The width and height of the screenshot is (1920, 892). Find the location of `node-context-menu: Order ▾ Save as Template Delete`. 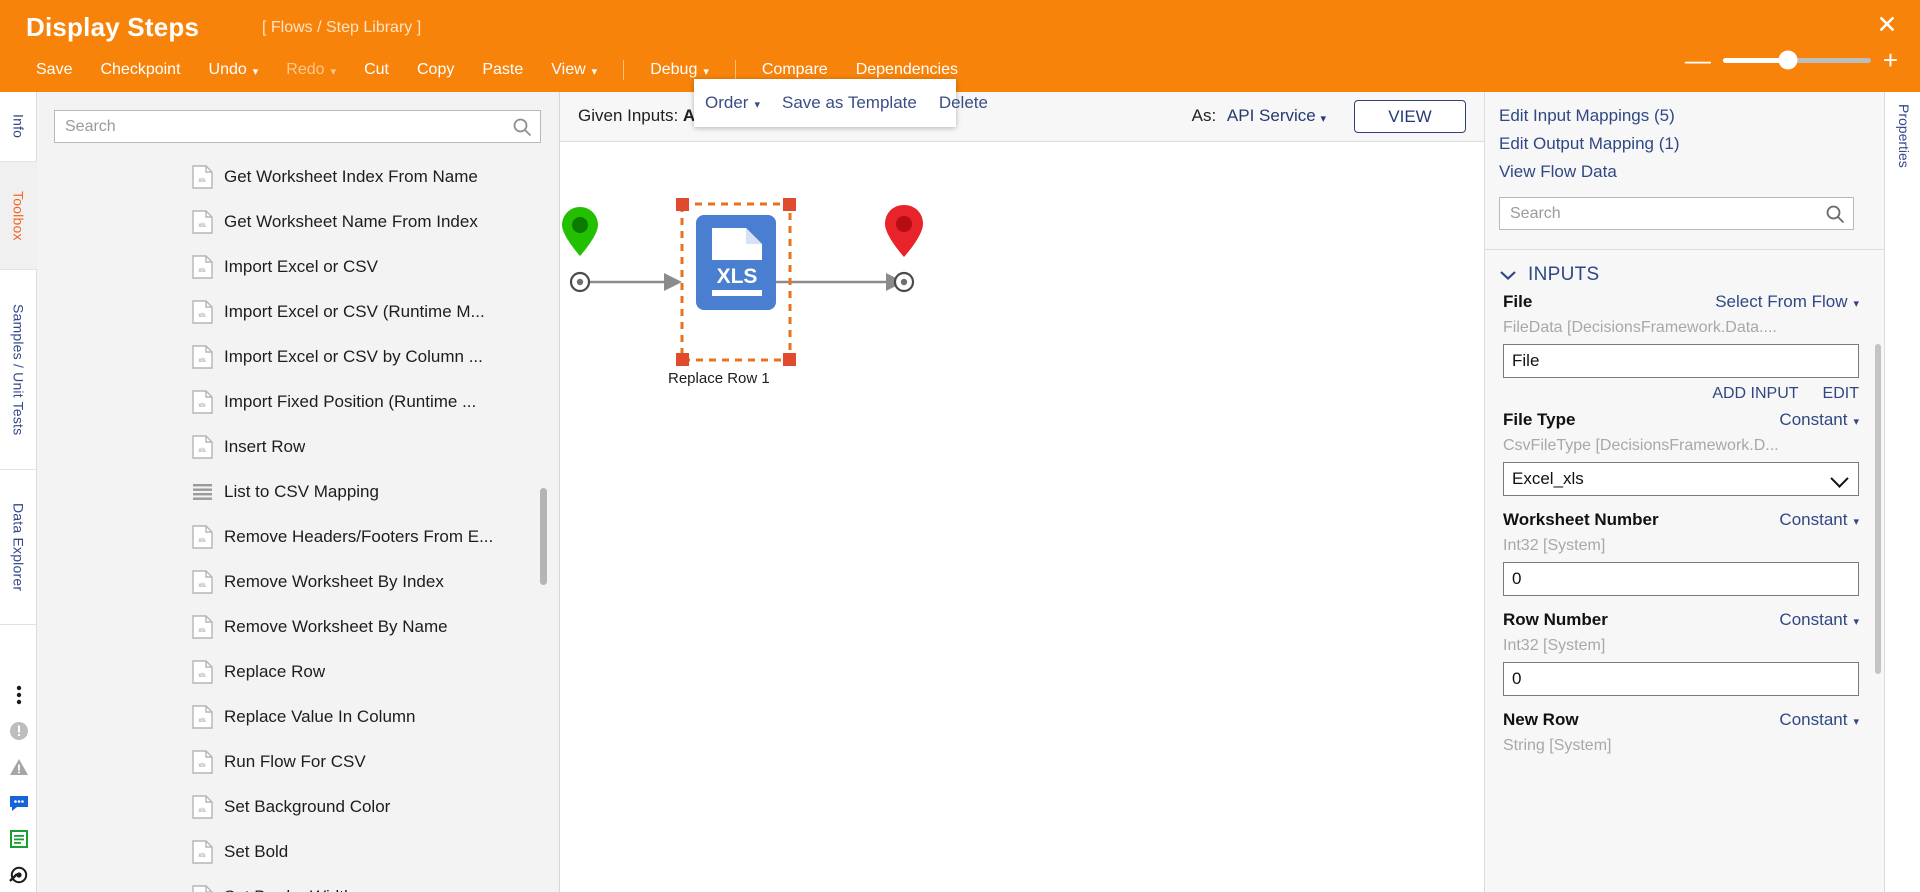

node-context-menu: Order ▾ Save as Template Delete is located at coordinates (841, 103).